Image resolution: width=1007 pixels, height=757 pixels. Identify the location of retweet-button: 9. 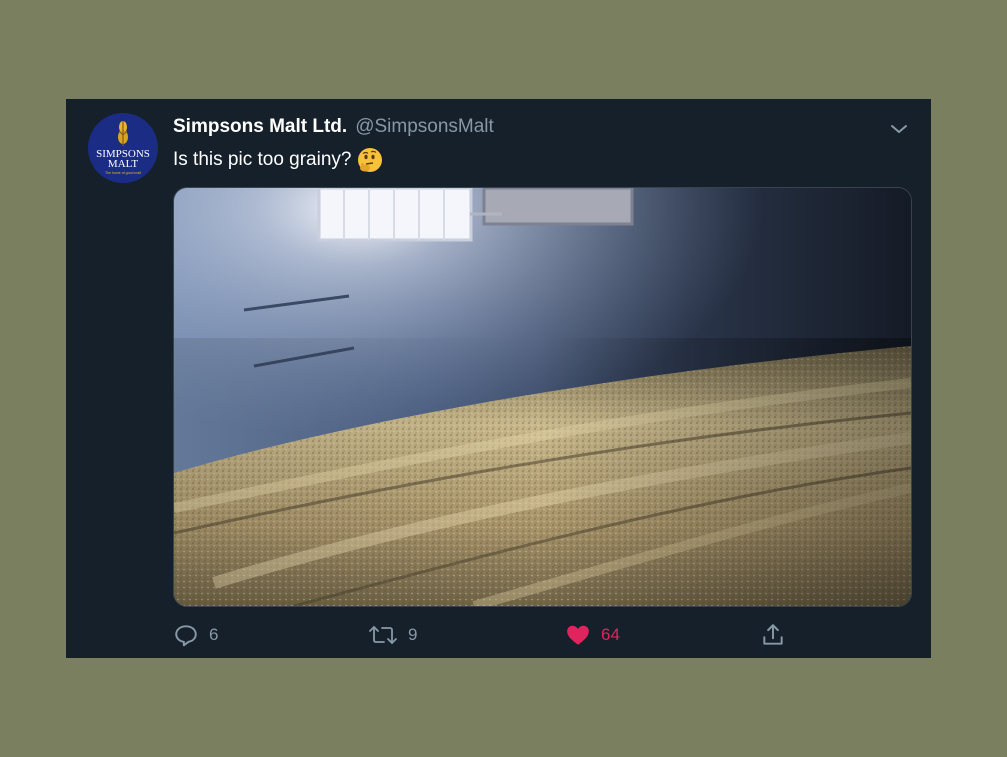
(392, 635).